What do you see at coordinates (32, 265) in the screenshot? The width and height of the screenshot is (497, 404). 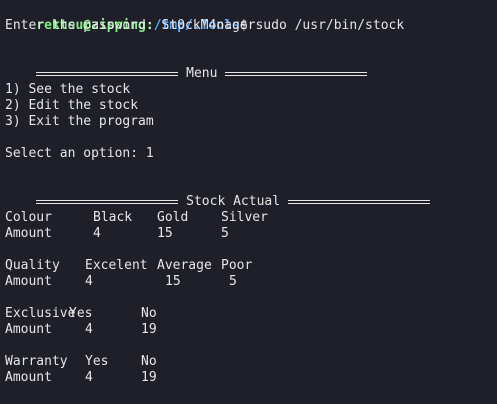 I see `table-cell: Quality` at bounding box center [32, 265].